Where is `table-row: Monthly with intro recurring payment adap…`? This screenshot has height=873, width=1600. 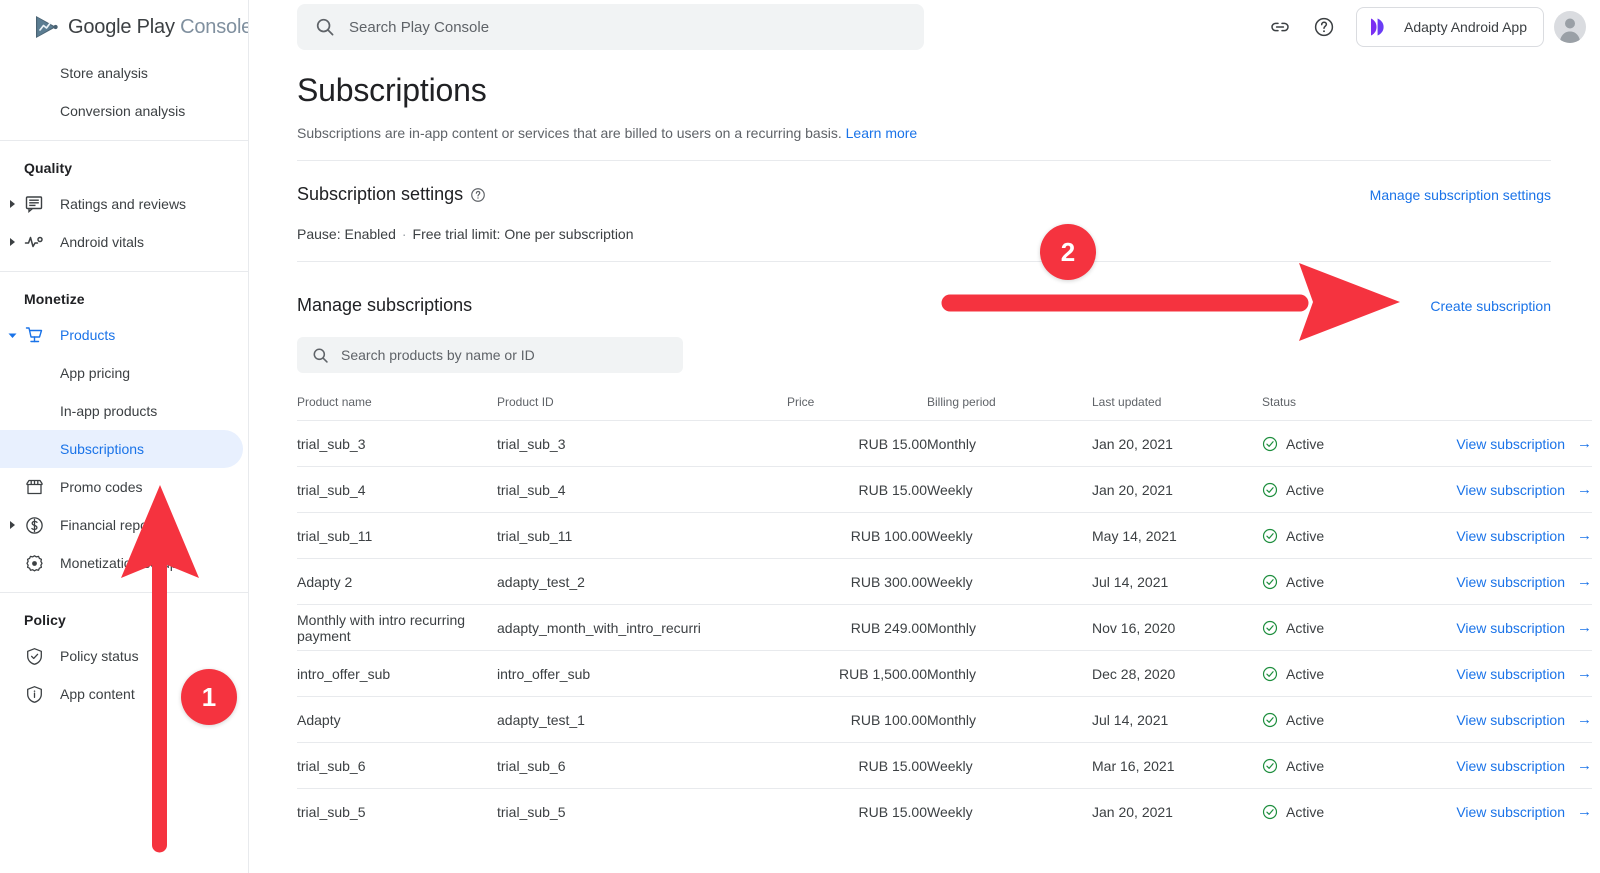
table-row: Monthly with intro recurring payment adap… is located at coordinates (944, 627).